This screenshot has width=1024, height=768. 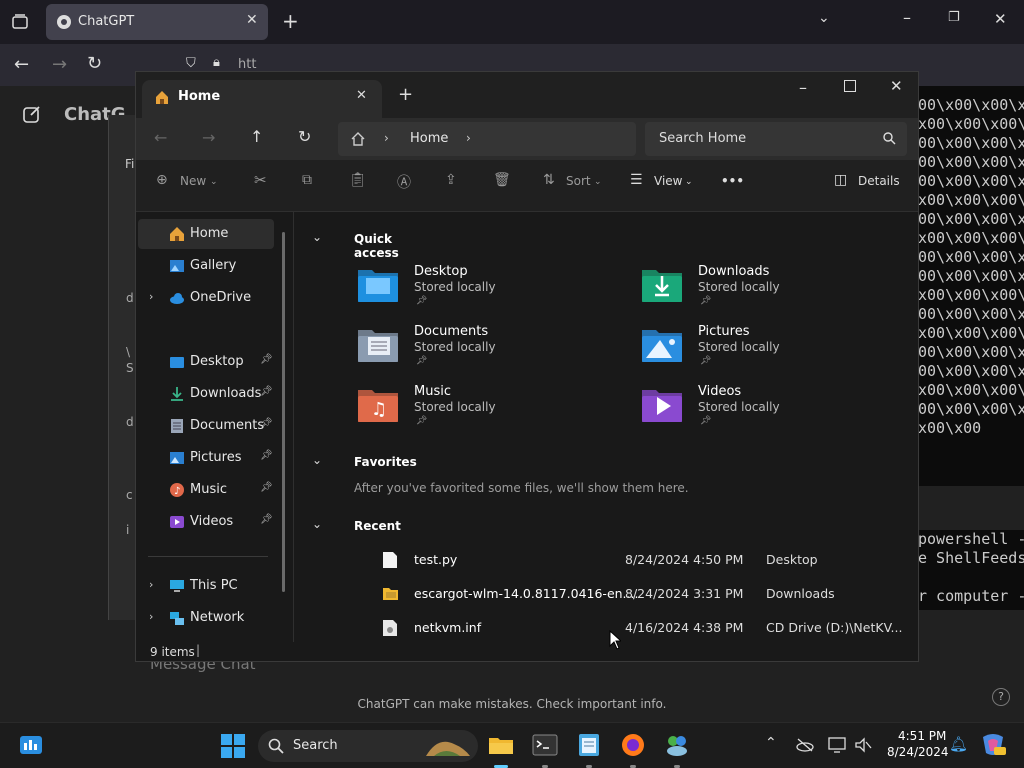 I want to click on new-button: New, so click(x=193, y=181).